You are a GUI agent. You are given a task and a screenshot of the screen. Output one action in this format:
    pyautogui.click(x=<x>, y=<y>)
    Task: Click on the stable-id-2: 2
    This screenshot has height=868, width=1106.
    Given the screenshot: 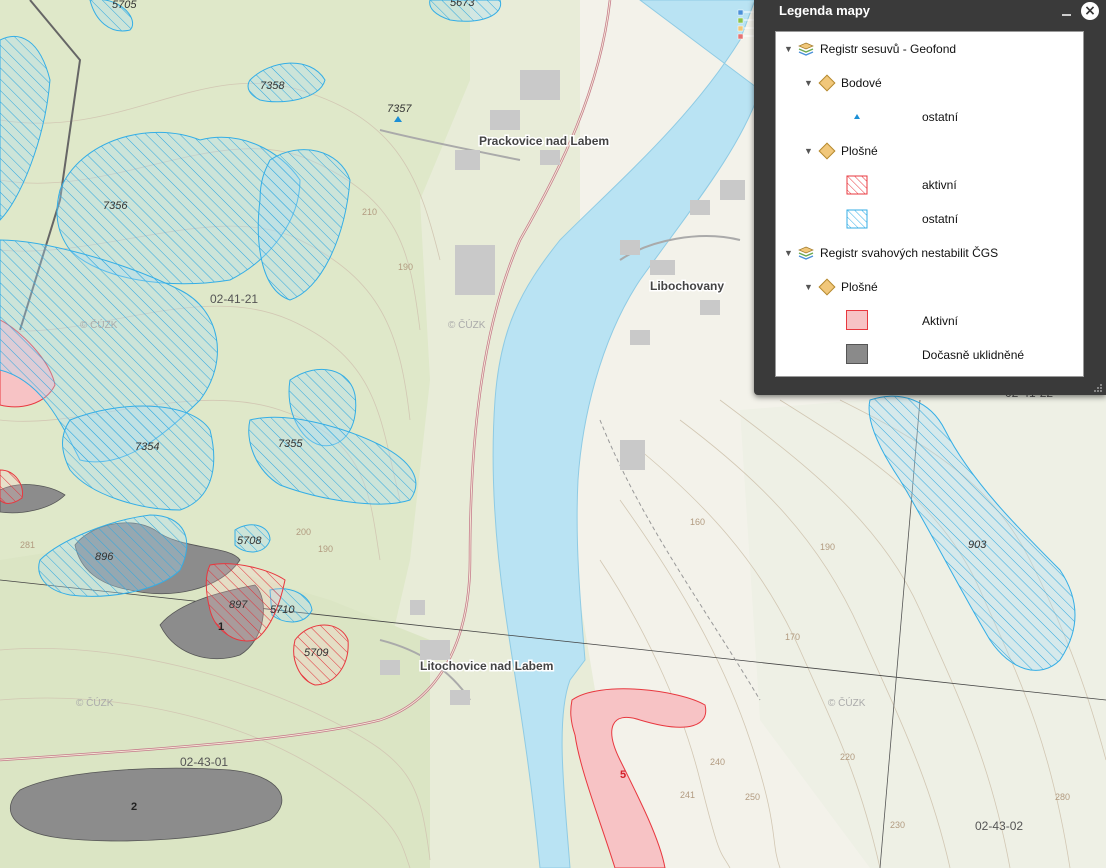 What is the action you would take?
    pyautogui.click(x=134, y=807)
    